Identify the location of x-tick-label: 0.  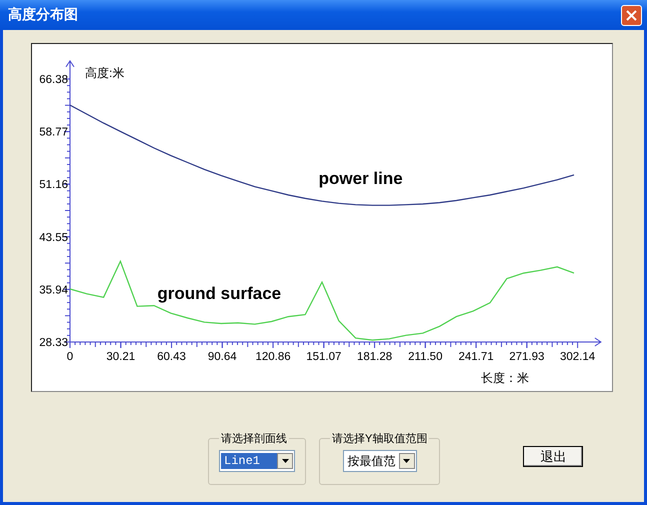
(70, 357).